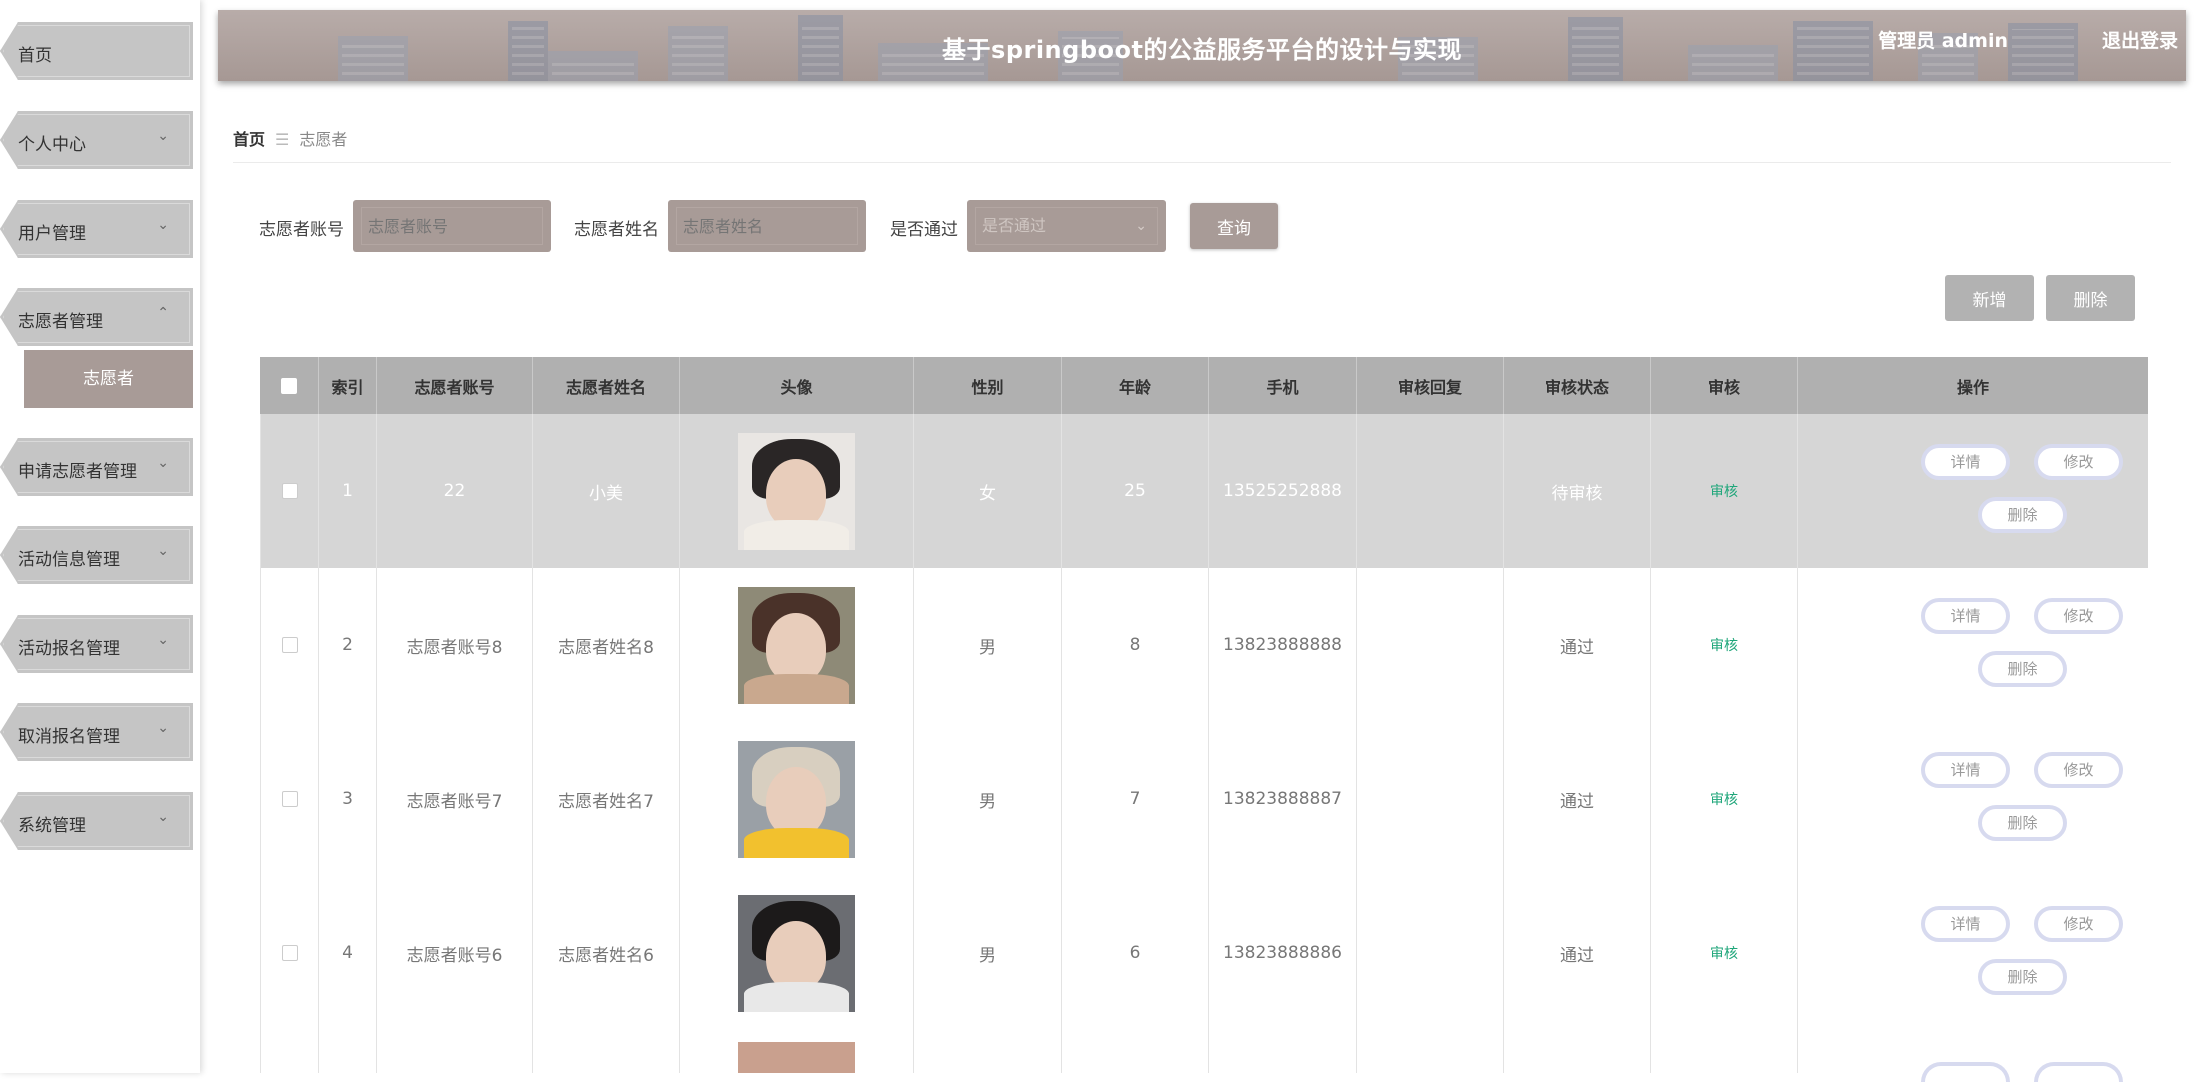  I want to click on sidebar-subitem-volunteer: 志愿者, so click(108, 379).